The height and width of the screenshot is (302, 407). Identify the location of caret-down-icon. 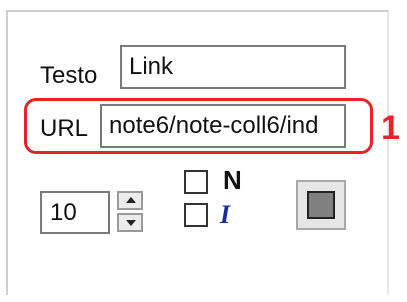
(131, 223).